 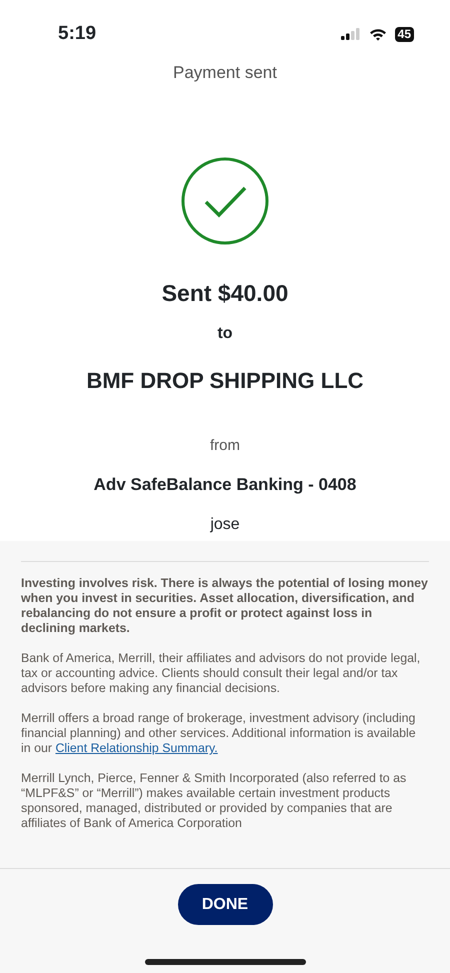 What do you see at coordinates (225, 201) in the screenshot?
I see `checkmark-circle-icon` at bounding box center [225, 201].